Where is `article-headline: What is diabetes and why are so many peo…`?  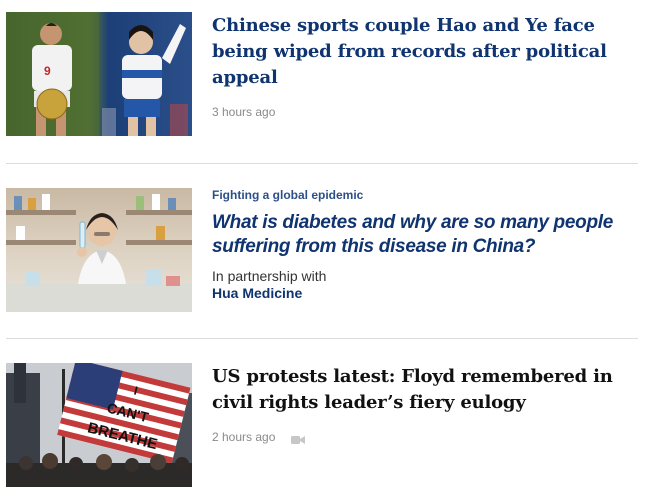 article-headline: What is diabetes and why are so many peo… is located at coordinates (424, 235).